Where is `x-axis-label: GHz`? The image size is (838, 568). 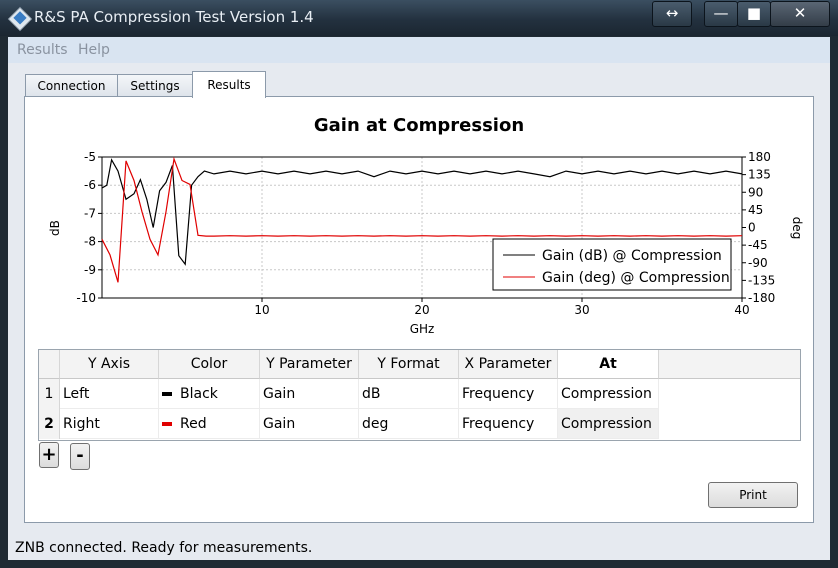
x-axis-label: GHz is located at coordinates (422, 329).